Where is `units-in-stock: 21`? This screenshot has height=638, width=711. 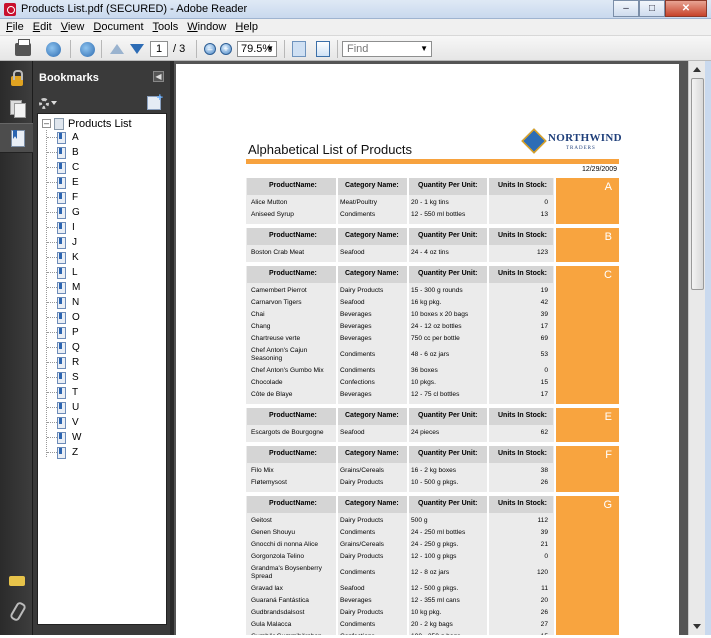 units-in-stock: 21 is located at coordinates (544, 544).